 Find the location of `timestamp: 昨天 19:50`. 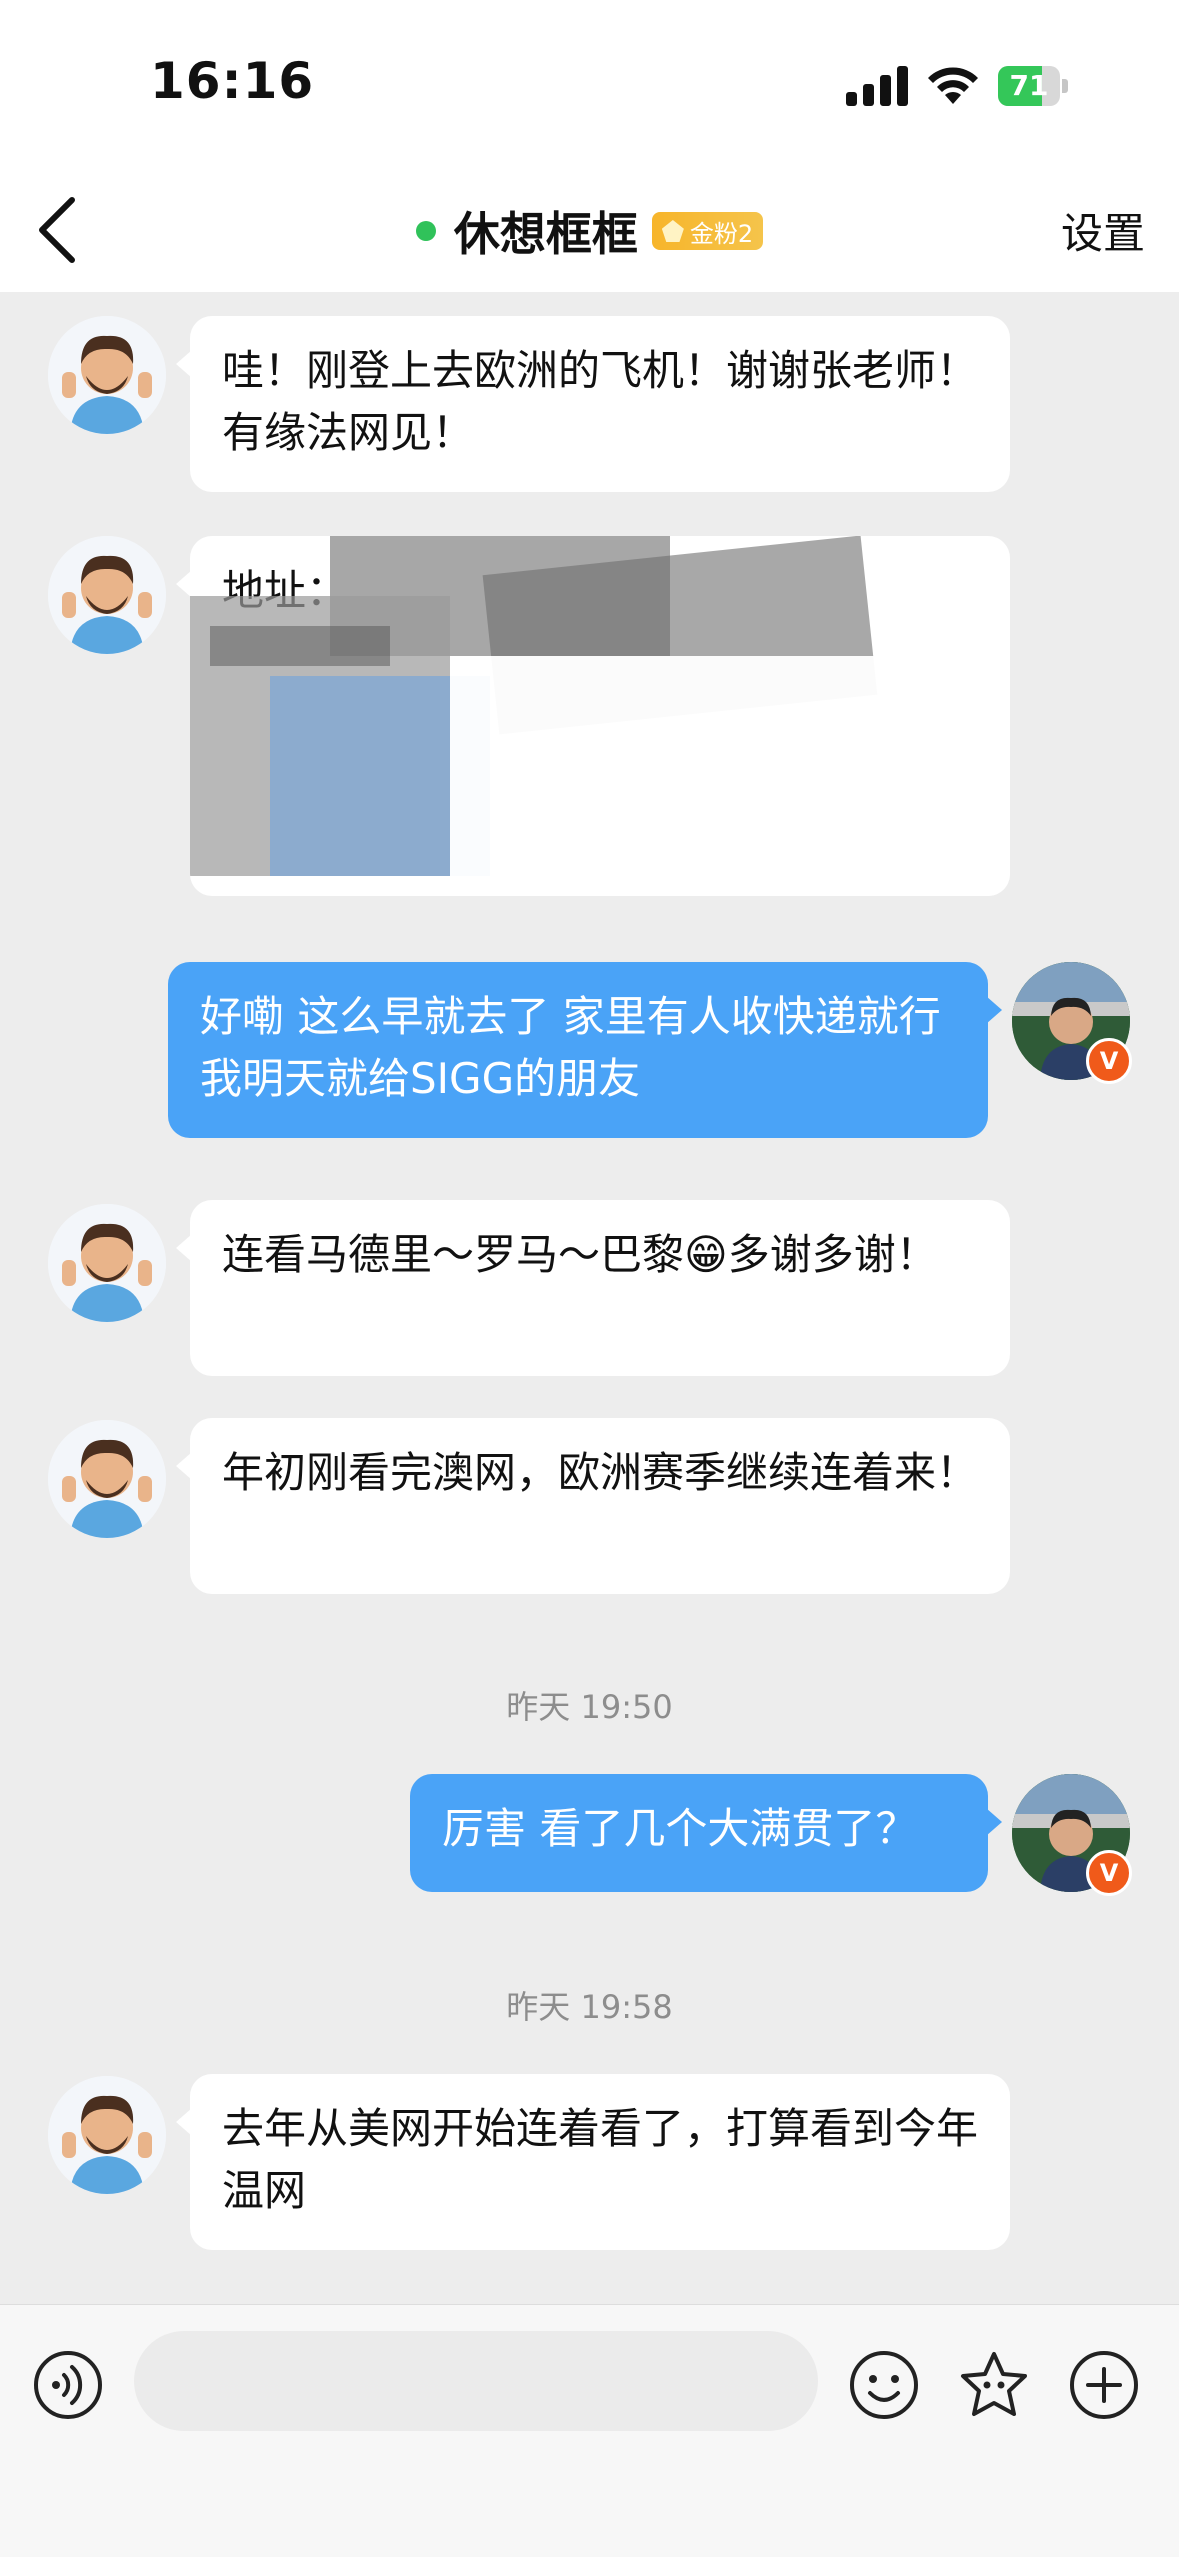

timestamp: 昨天 19:50 is located at coordinates (589, 1707).